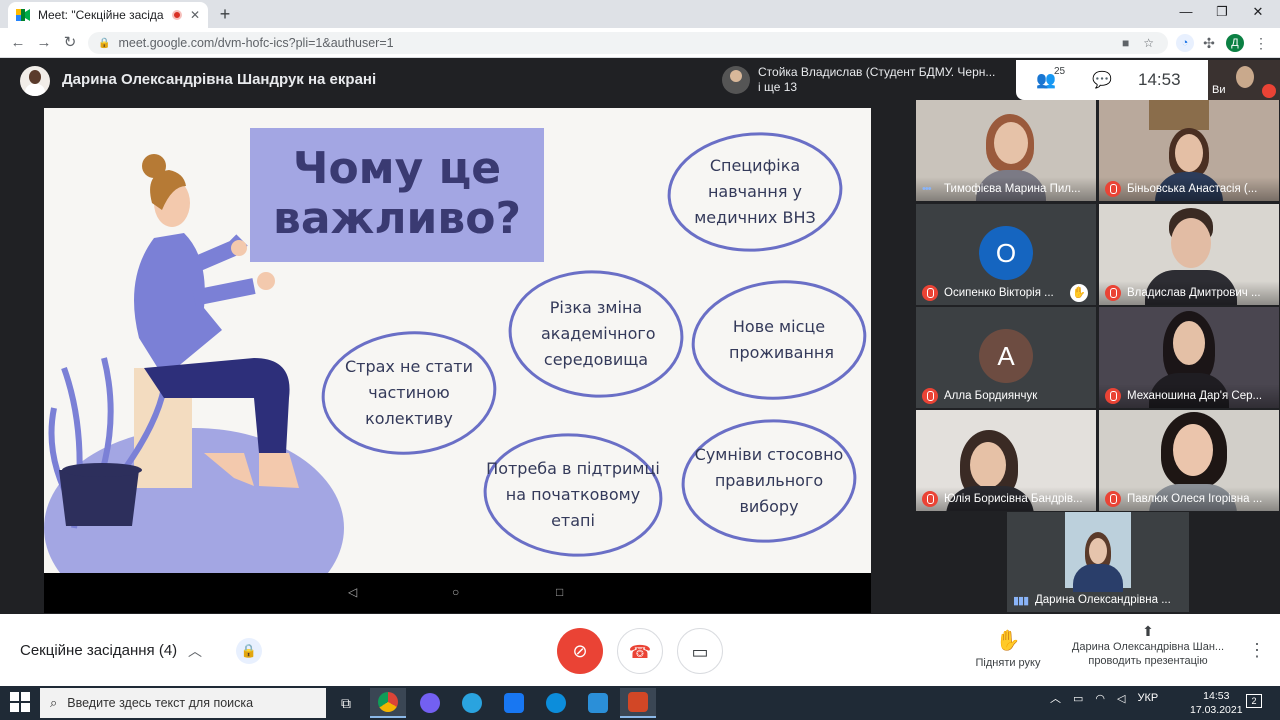 The image size is (1280, 720). I want to click on self-view-tile: Ви, so click(1244, 80).